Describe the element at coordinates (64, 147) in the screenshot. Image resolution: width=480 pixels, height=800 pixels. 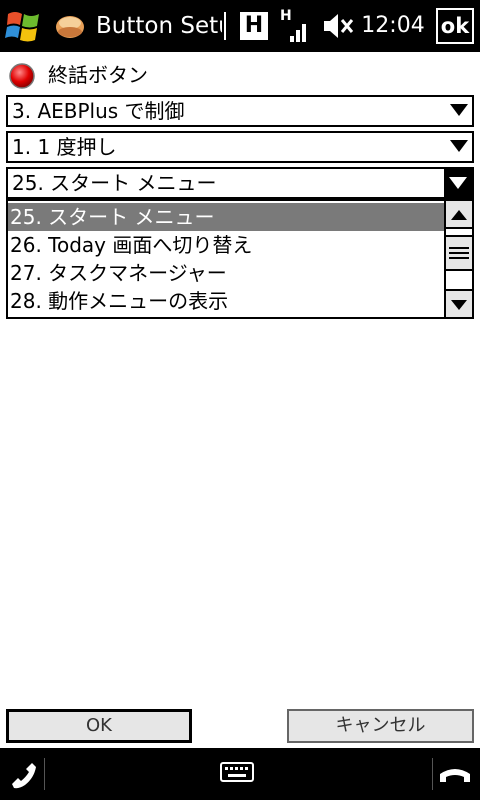
I see `press-type-value: 1. 1 度押し` at that location.